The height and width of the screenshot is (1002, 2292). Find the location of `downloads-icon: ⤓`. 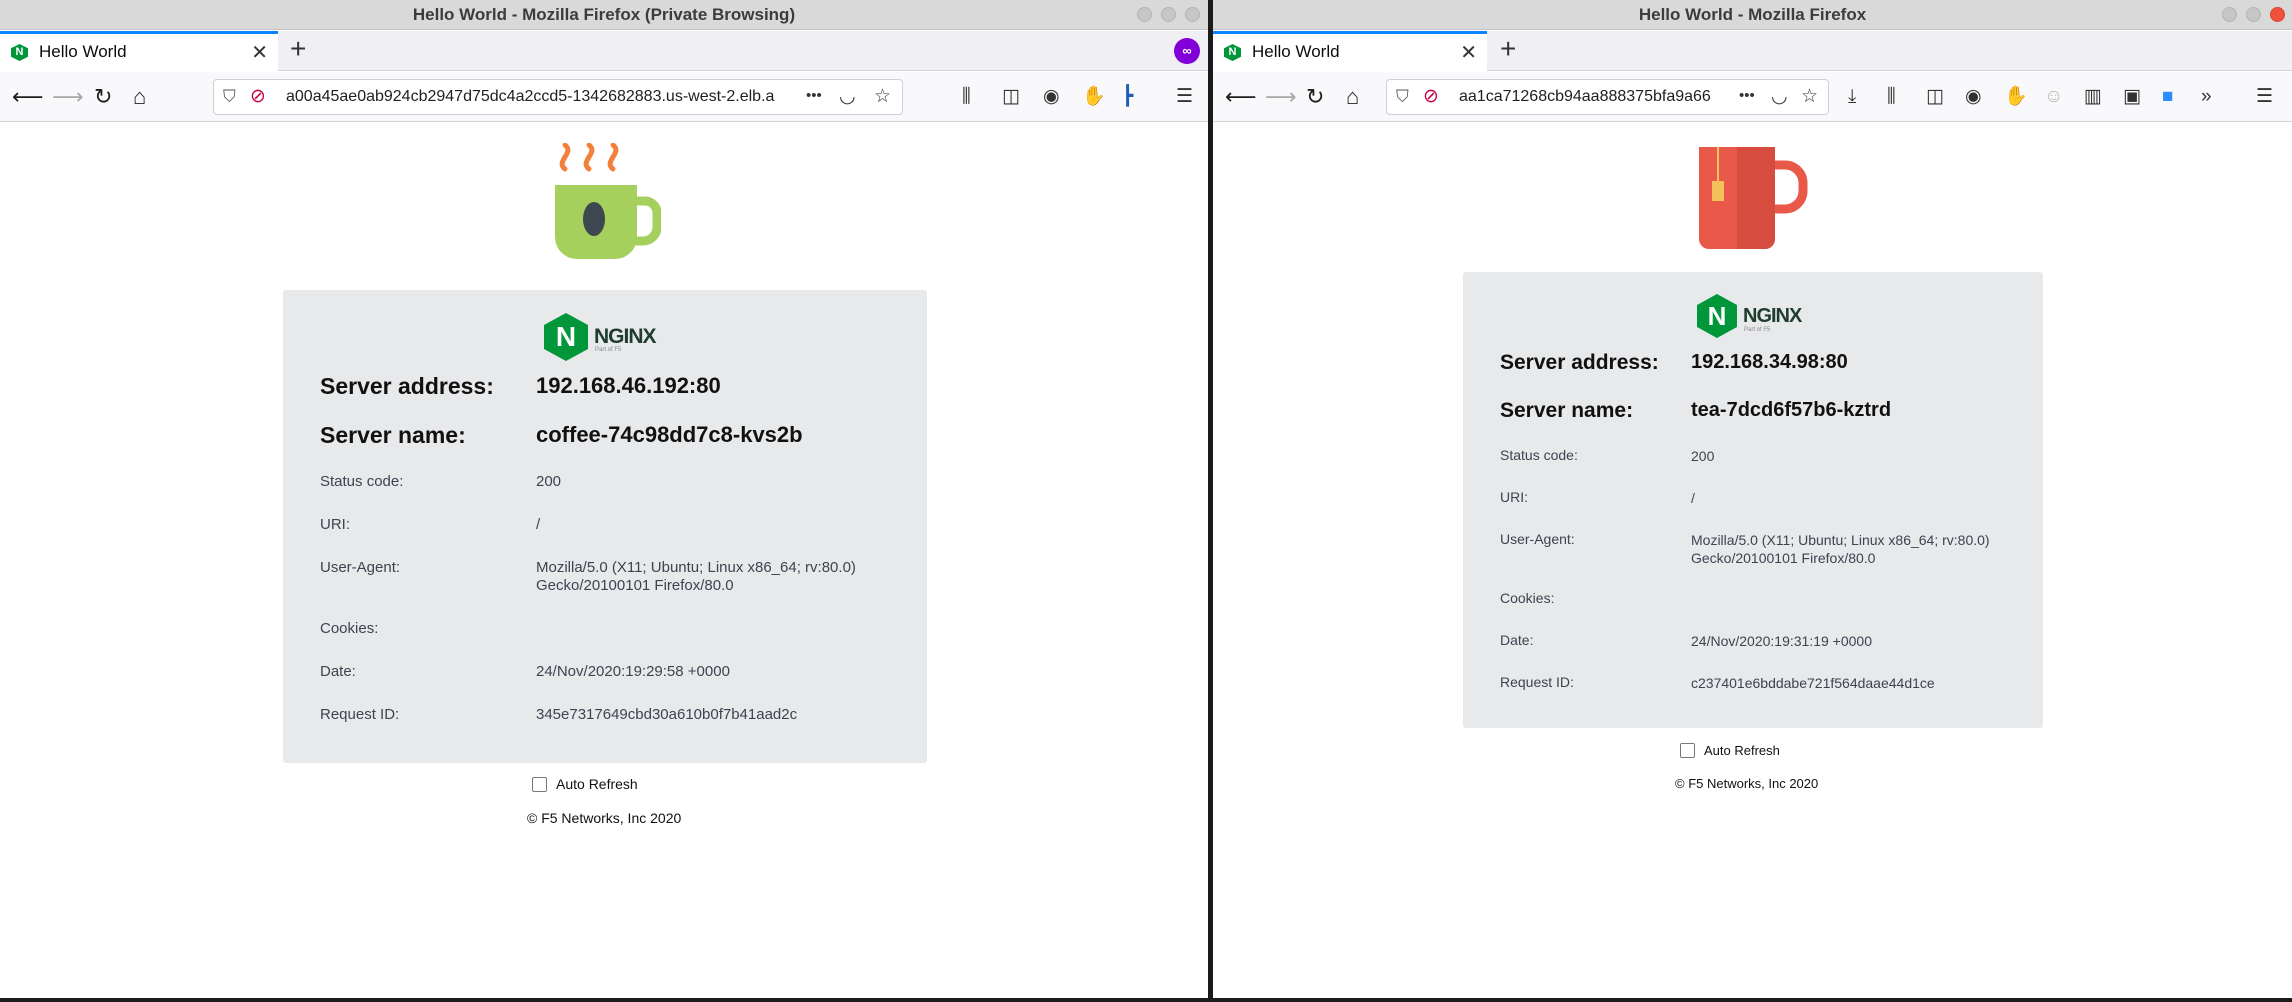

downloads-icon: ⤓ is located at coordinates (1852, 97).